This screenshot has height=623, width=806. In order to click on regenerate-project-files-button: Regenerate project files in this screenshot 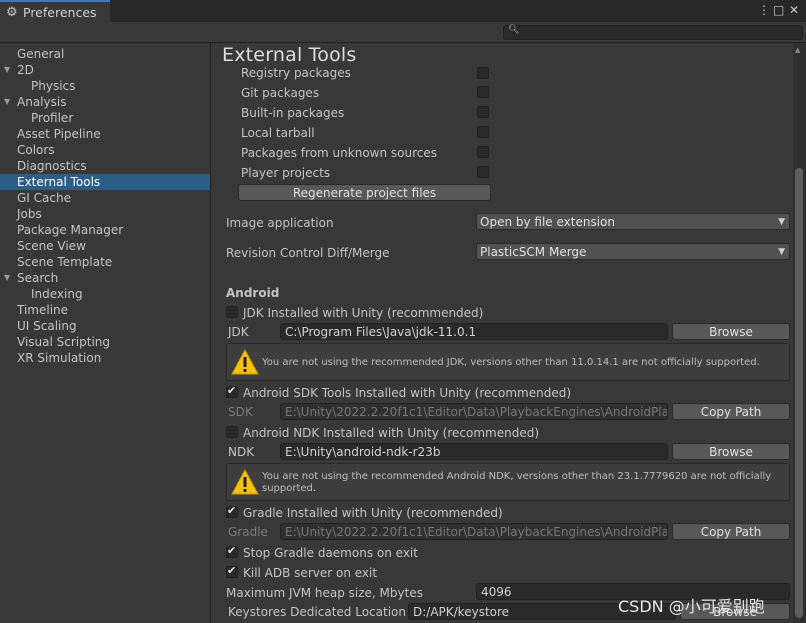, I will do `click(364, 192)`.